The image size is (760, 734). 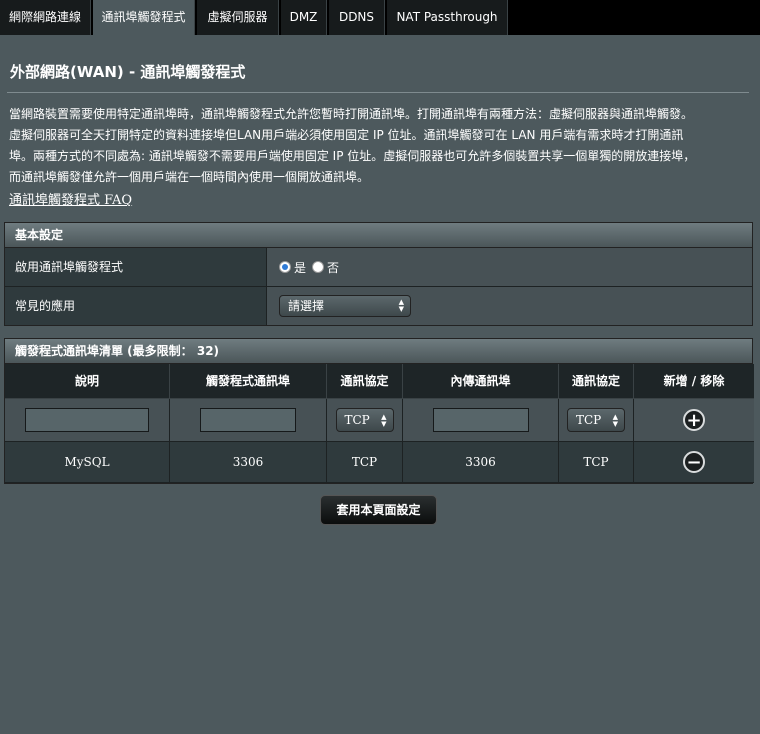 I want to click on new-trigger-protocol-value: TCP, so click(x=357, y=420).